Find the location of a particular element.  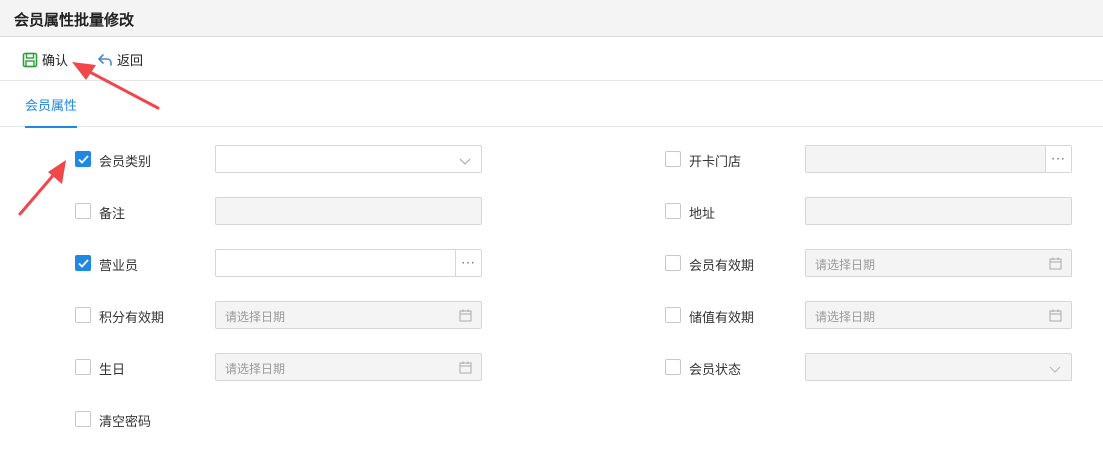

member-expiry-checkbox is located at coordinates (673, 263).